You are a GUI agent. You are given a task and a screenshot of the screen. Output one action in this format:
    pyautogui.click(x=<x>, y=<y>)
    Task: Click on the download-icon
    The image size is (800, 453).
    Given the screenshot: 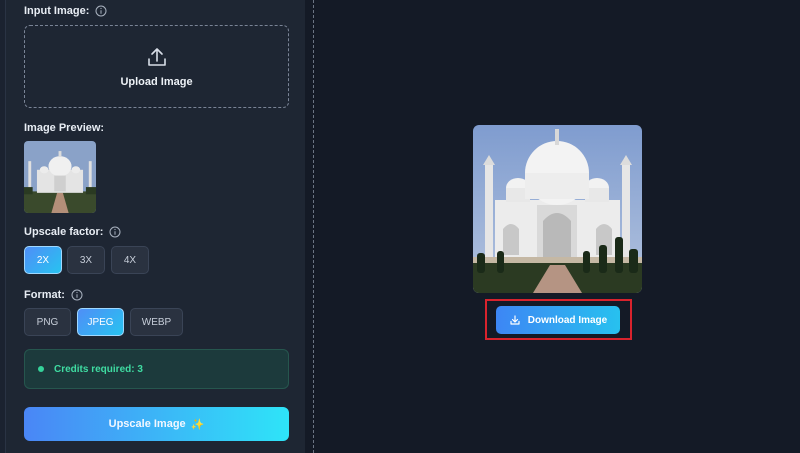 What is the action you would take?
    pyautogui.click(x=515, y=320)
    